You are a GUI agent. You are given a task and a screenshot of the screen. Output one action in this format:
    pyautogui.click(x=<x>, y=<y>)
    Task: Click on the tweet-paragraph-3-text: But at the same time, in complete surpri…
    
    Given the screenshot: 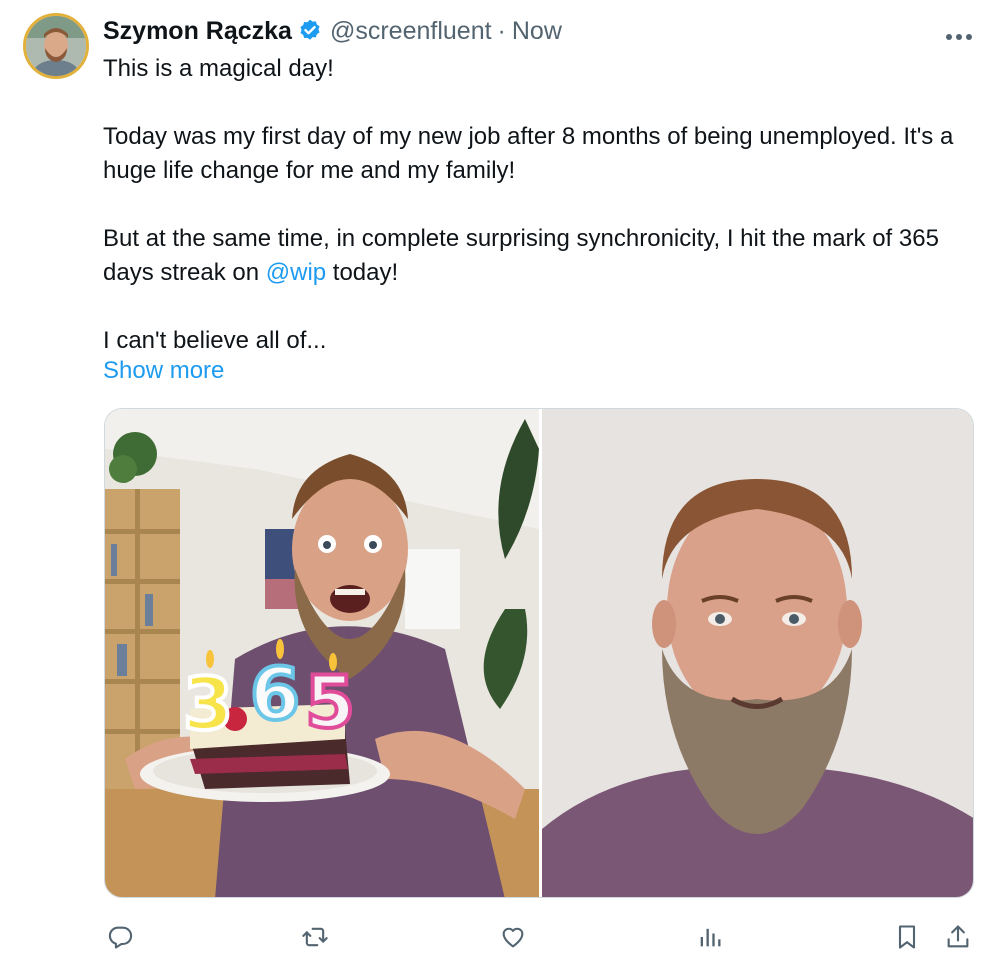 What is the action you would take?
    pyautogui.click(x=521, y=255)
    